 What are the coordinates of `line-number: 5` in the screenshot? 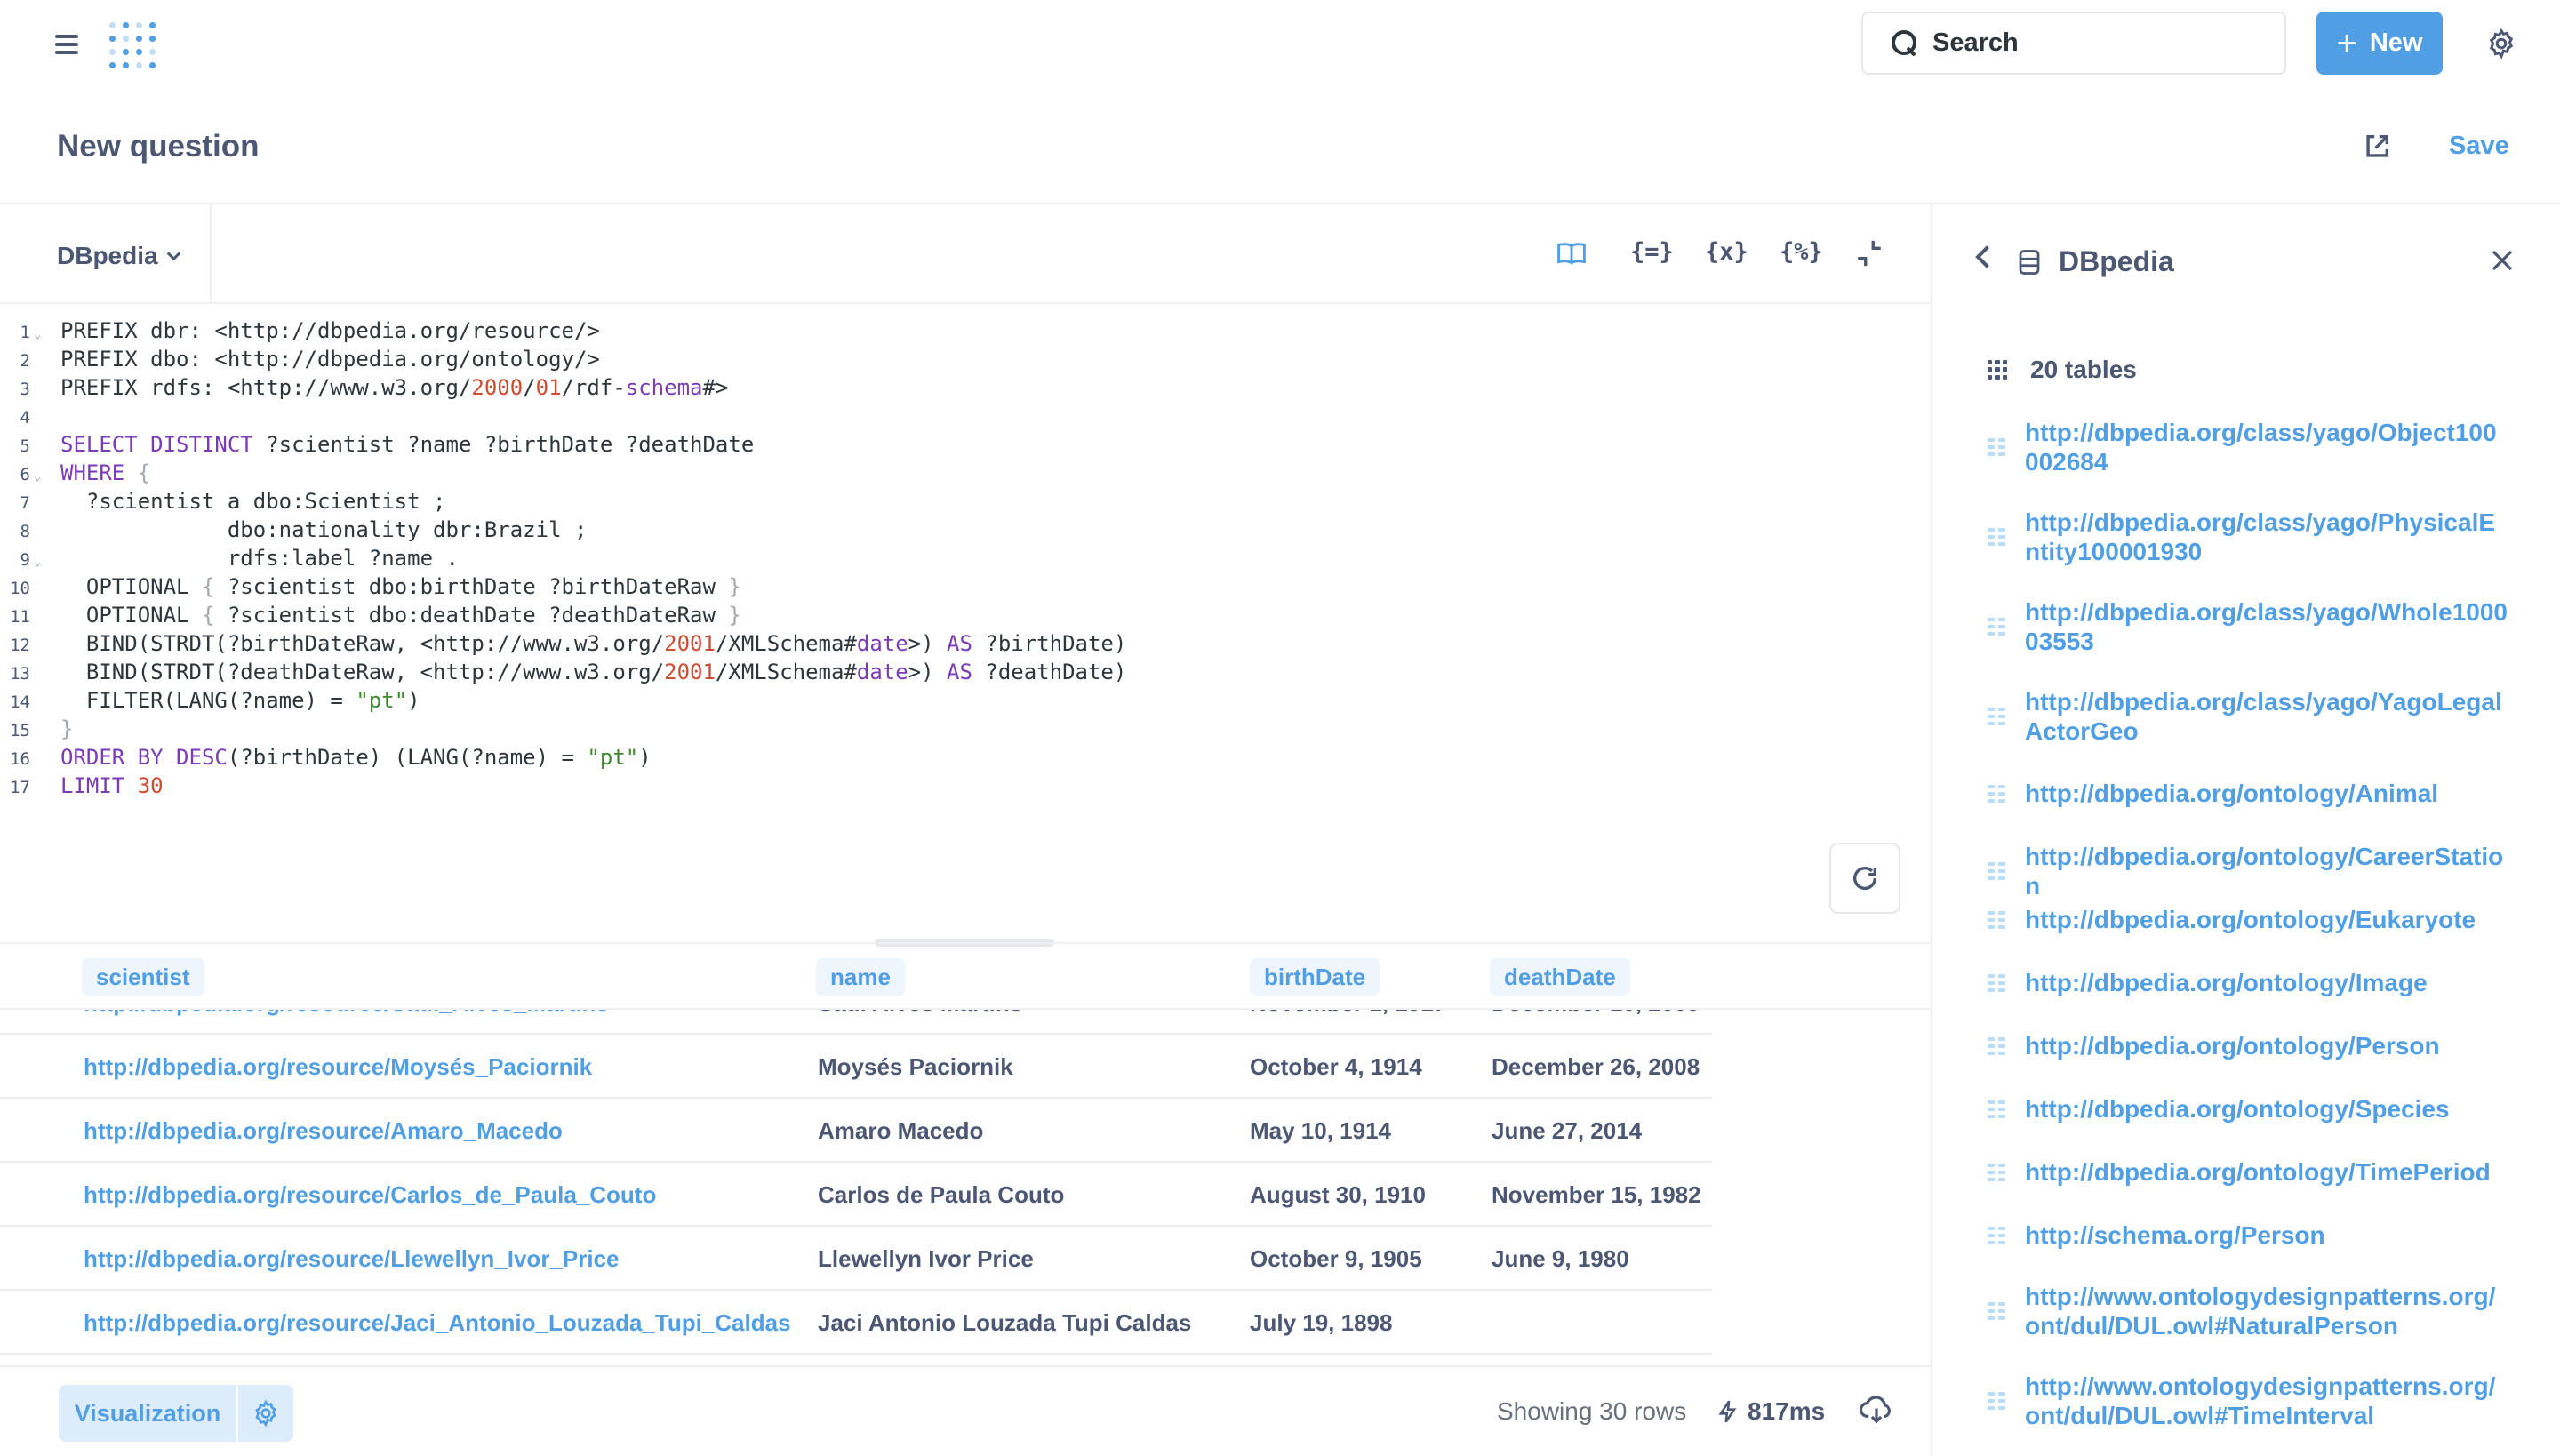 It's located at (25, 446).